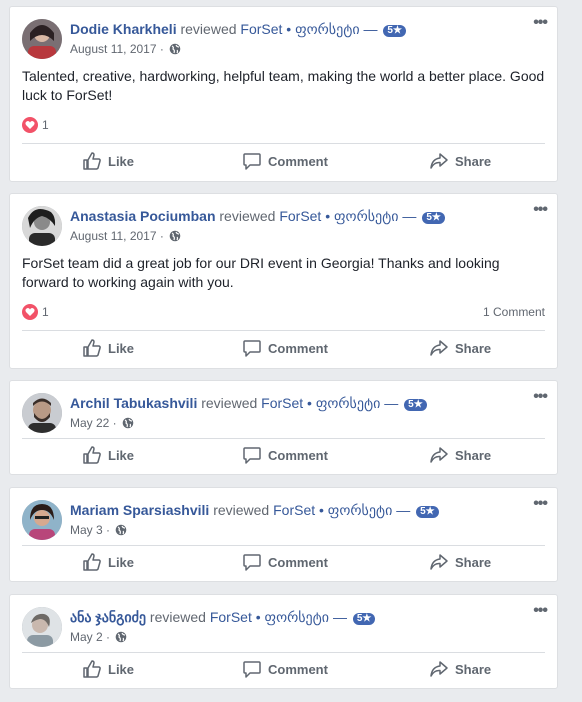  I want to click on divider, so click(283, 143).